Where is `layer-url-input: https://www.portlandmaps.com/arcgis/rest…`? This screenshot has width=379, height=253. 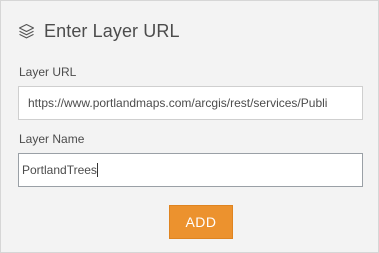 layer-url-input: https://www.portlandmaps.com/arcgis/rest… is located at coordinates (190, 103).